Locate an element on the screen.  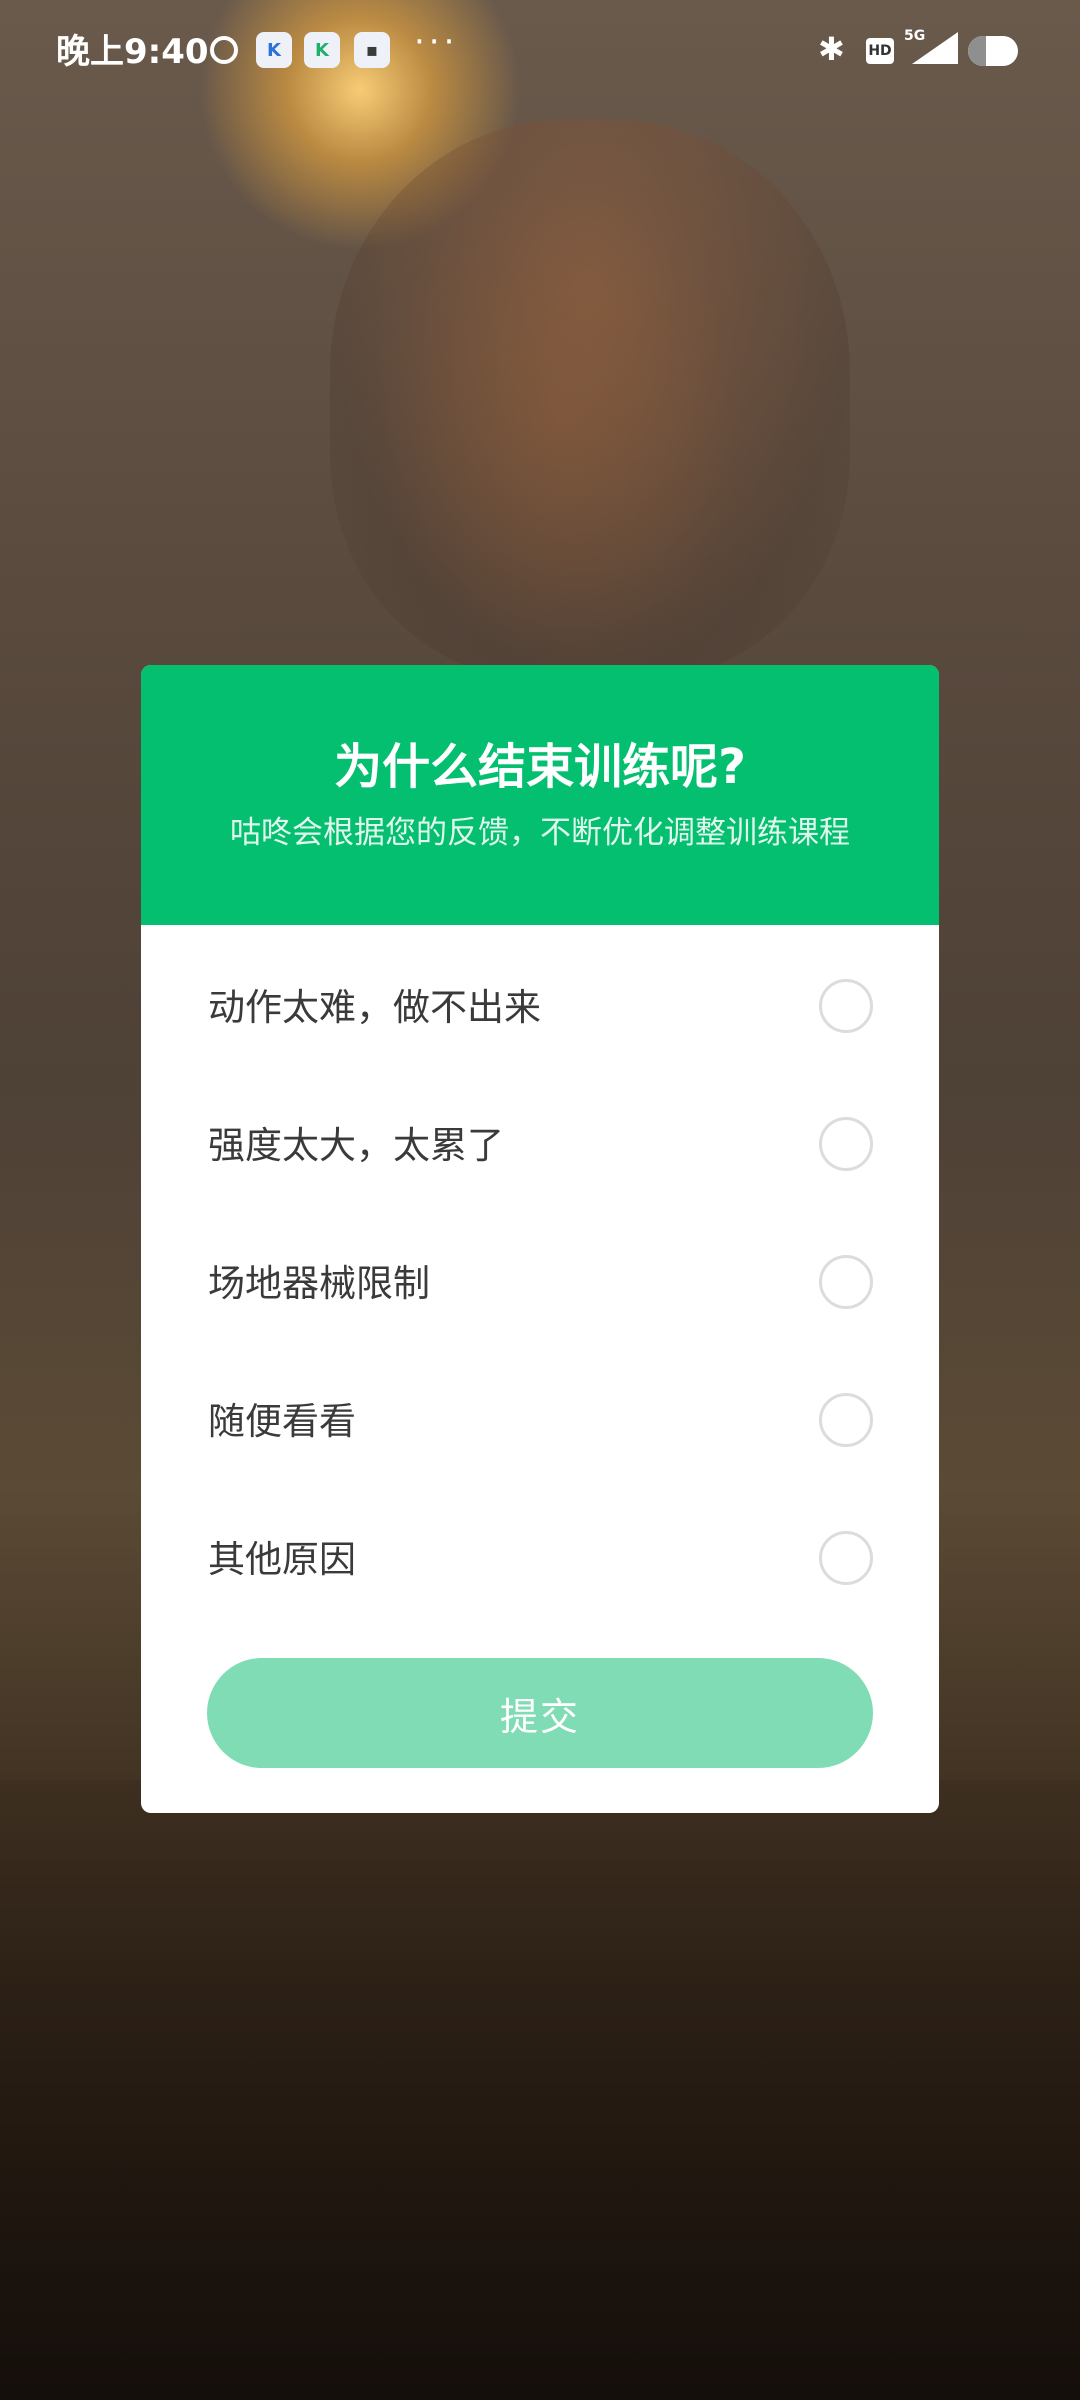
more-icon: ··· is located at coordinates (436, 42).